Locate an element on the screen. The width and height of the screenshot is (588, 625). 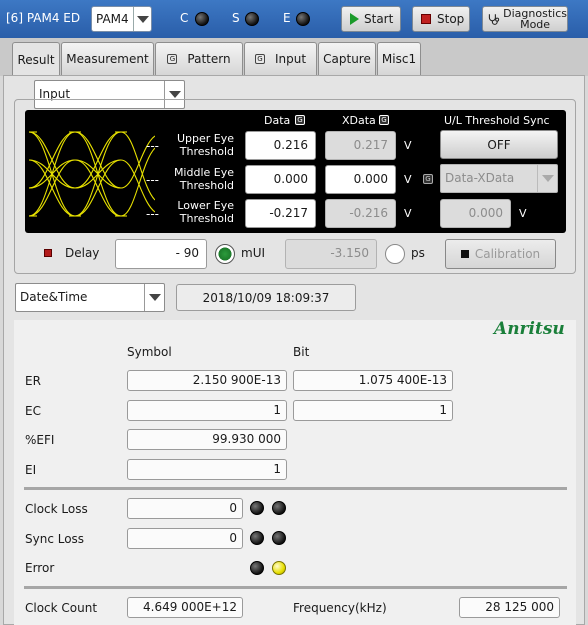
ec-label: EC is located at coordinates (33, 411).